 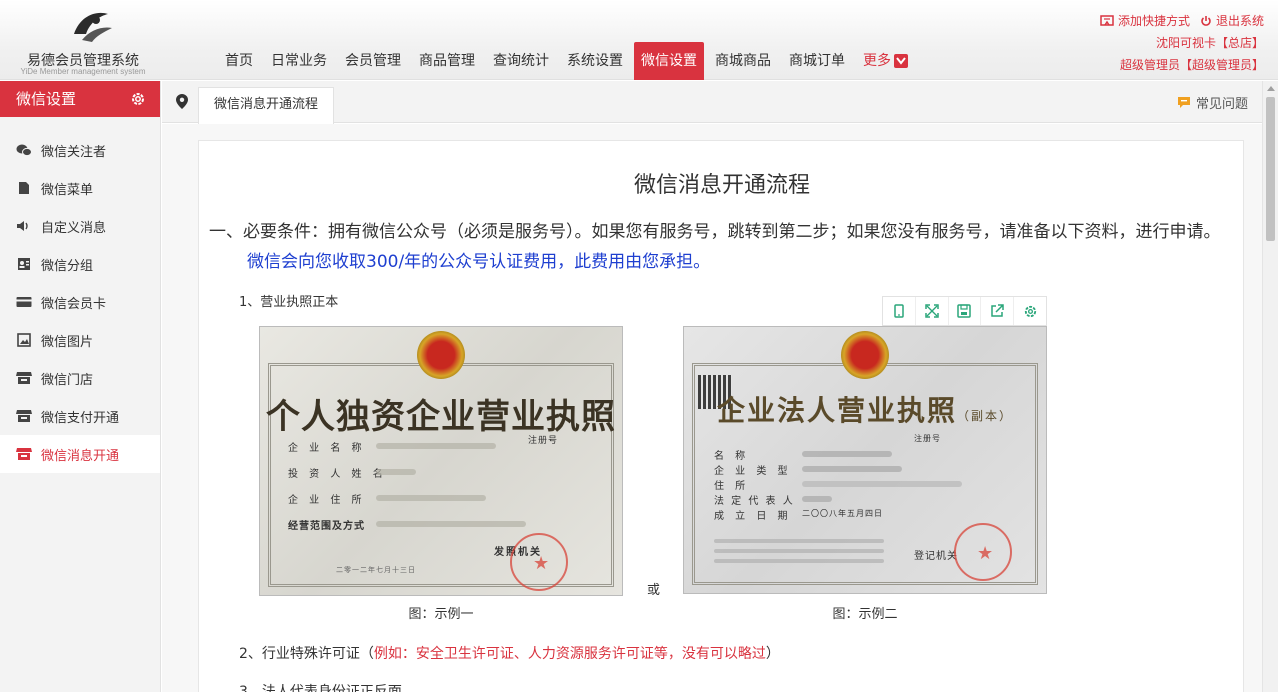 I want to click on certificate-field: 企 业 名 称, so click(x=327, y=448).